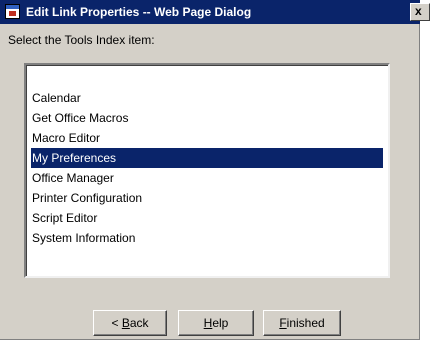 Image resolution: width=430 pixels, height=346 pixels. Describe the element at coordinates (283, 323) in the screenshot. I see `finished-button-mnemonic: F` at that location.